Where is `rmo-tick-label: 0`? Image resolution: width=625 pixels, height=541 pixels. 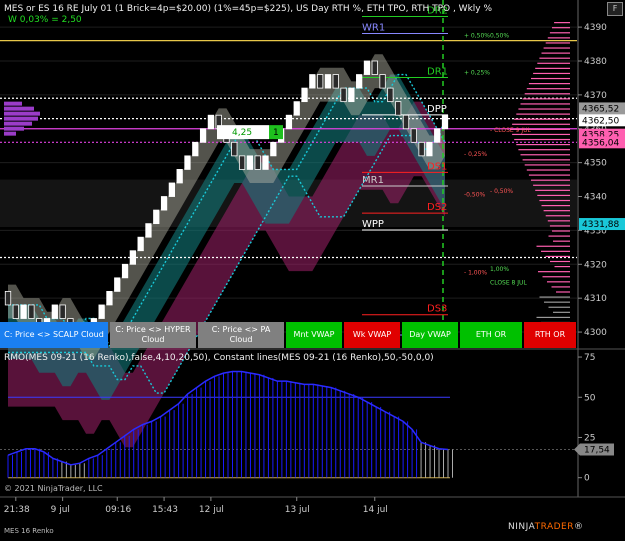 rmo-tick-label: 0 is located at coordinates (587, 479).